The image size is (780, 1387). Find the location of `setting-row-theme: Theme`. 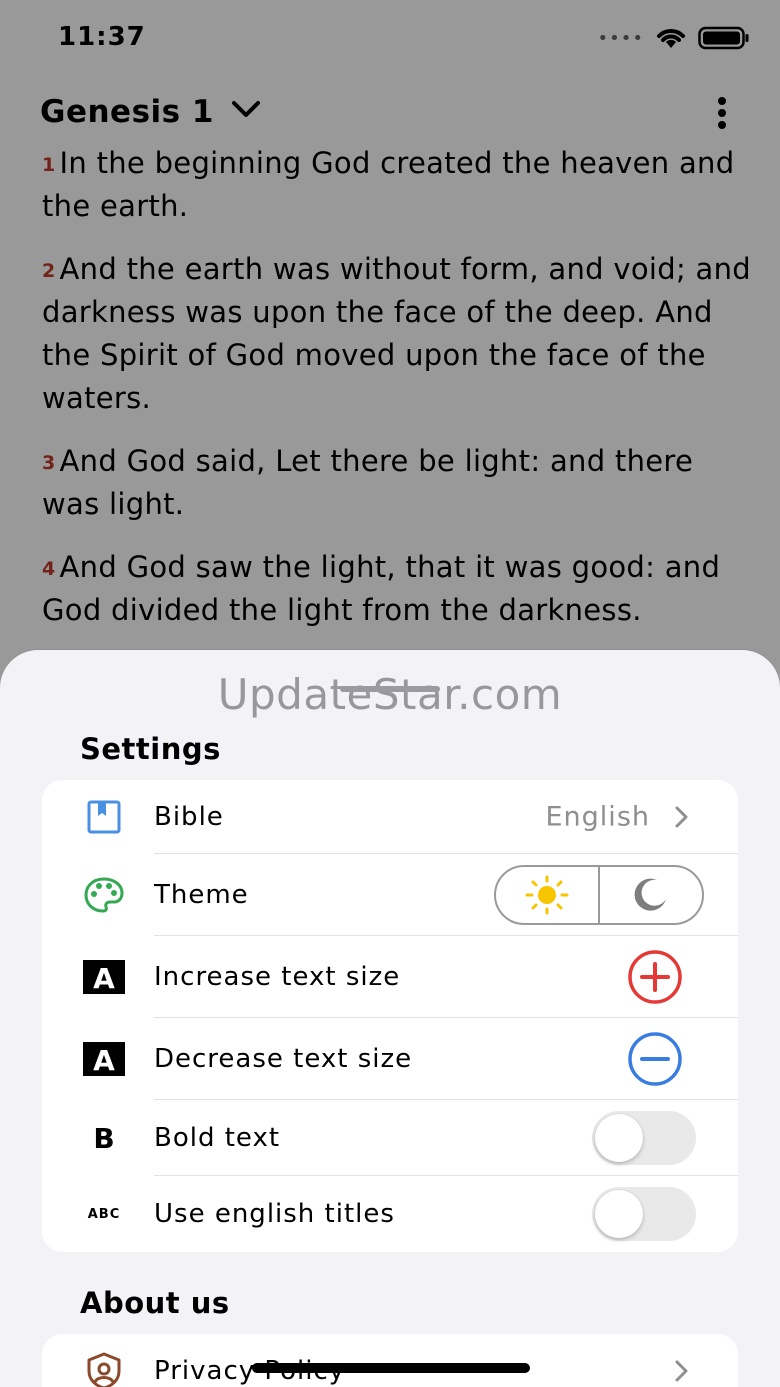

setting-row-theme: Theme is located at coordinates (390, 895).